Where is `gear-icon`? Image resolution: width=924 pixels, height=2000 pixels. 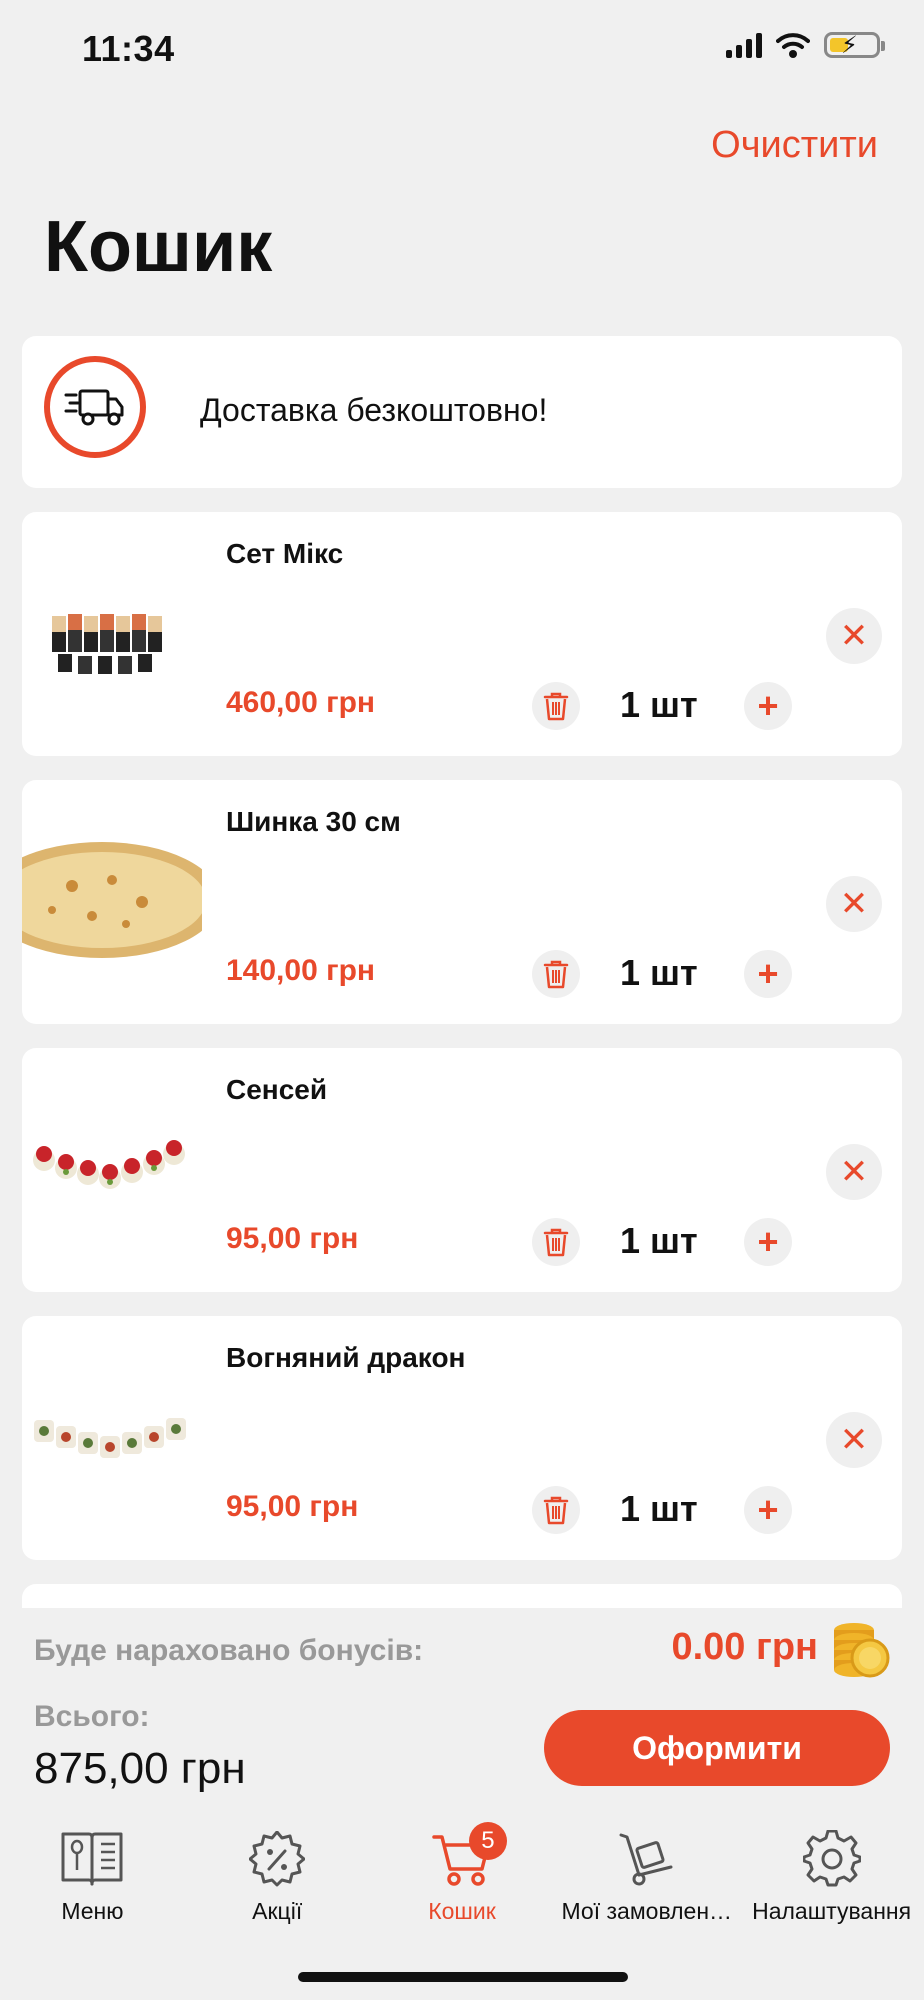
gear-icon is located at coordinates (832, 1859).